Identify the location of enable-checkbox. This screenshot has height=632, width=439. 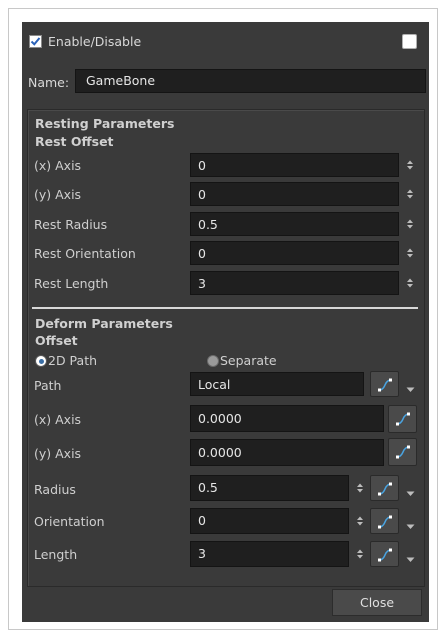
(35, 41).